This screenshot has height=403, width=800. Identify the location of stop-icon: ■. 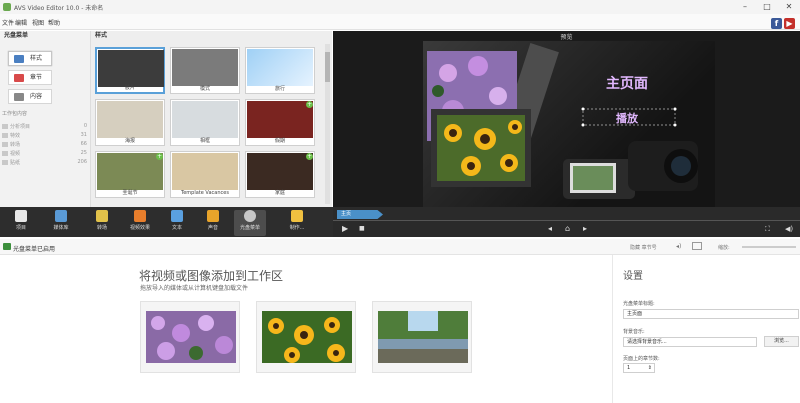
(362, 229).